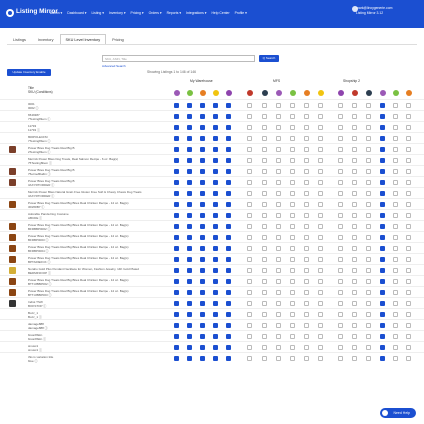 Image resolution: width=424 pixels, height=424 pixels. I want to click on tab-sku-level-inventory: SKU Level Inventory, so click(83, 39).